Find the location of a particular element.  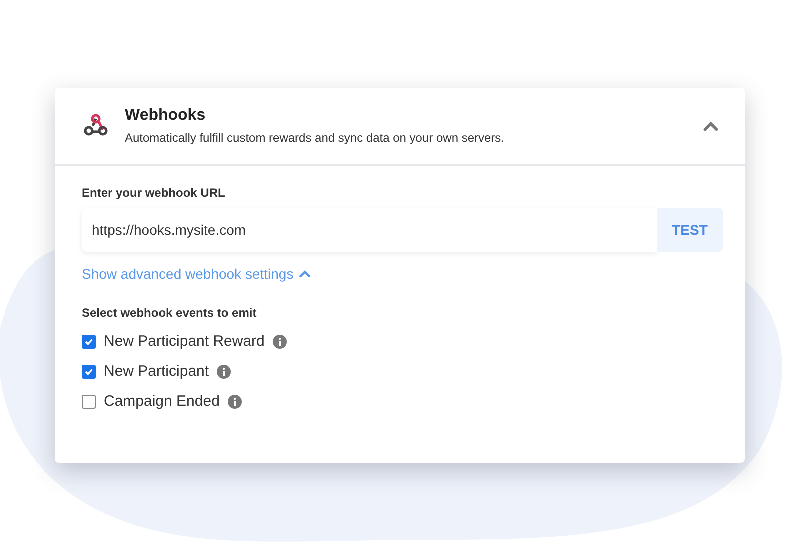

advanced-settings-link: Show advanced webhook settings is located at coordinates (196, 274).